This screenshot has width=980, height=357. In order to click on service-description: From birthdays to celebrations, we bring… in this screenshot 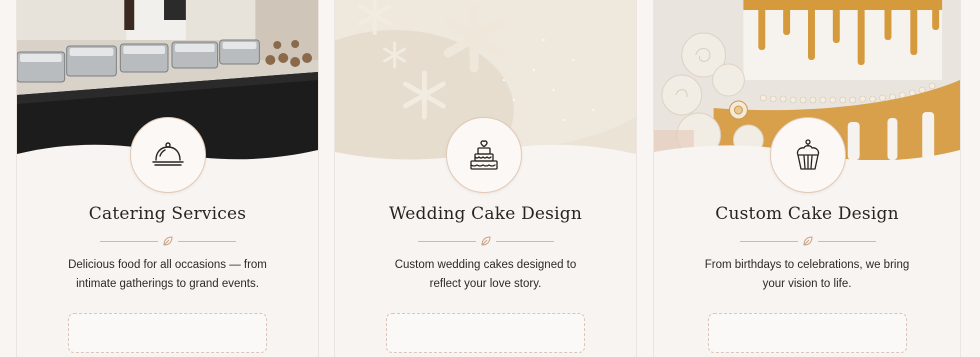, I will do `click(807, 274)`.